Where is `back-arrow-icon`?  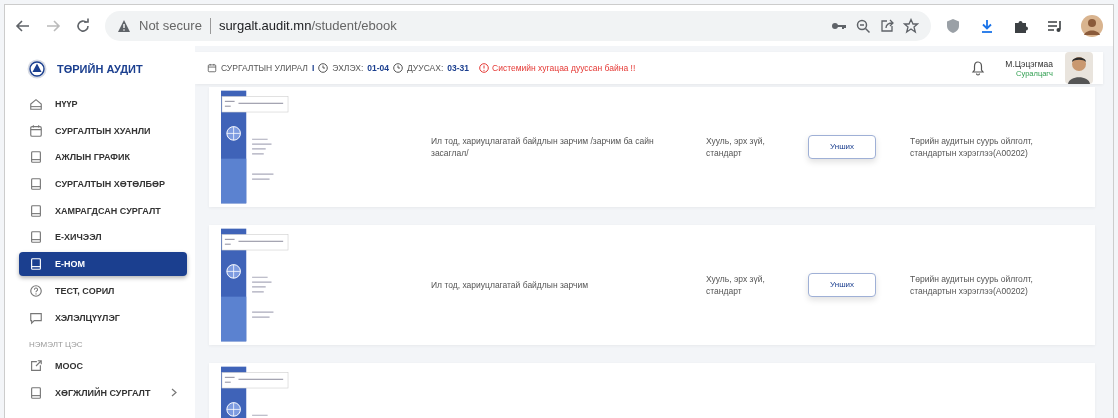 back-arrow-icon is located at coordinates (23, 25).